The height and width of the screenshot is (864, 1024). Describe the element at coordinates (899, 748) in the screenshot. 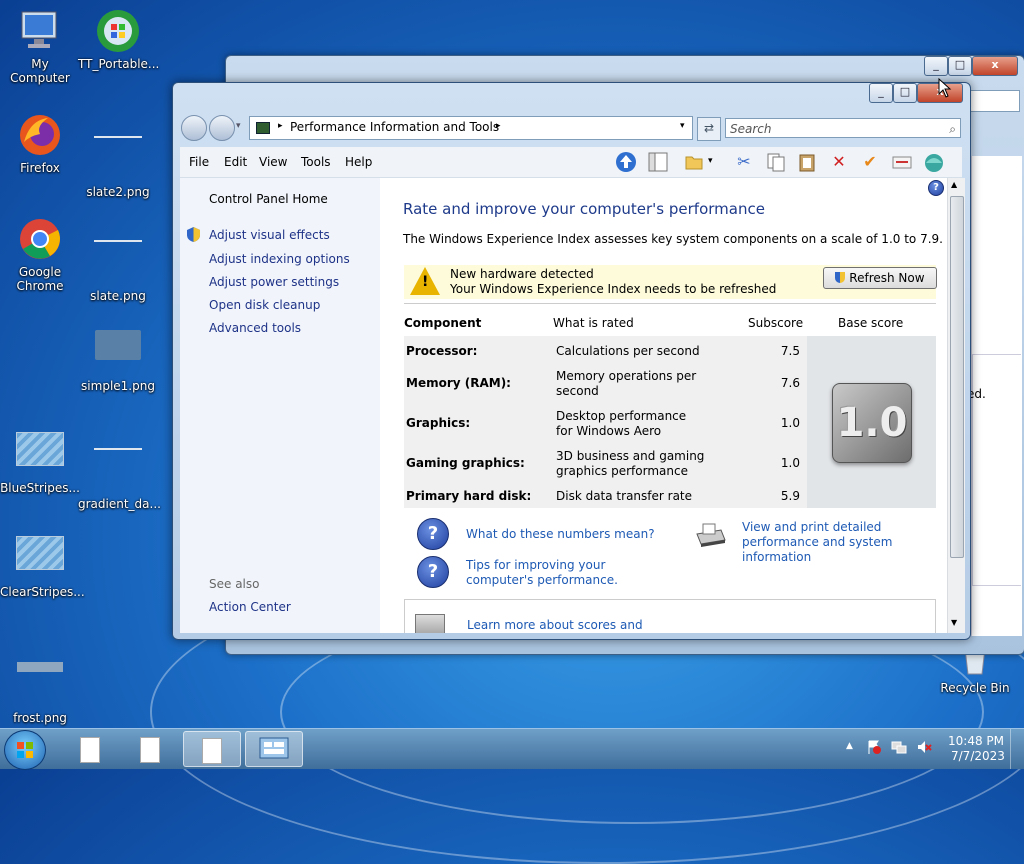

I see `network-icon` at that location.